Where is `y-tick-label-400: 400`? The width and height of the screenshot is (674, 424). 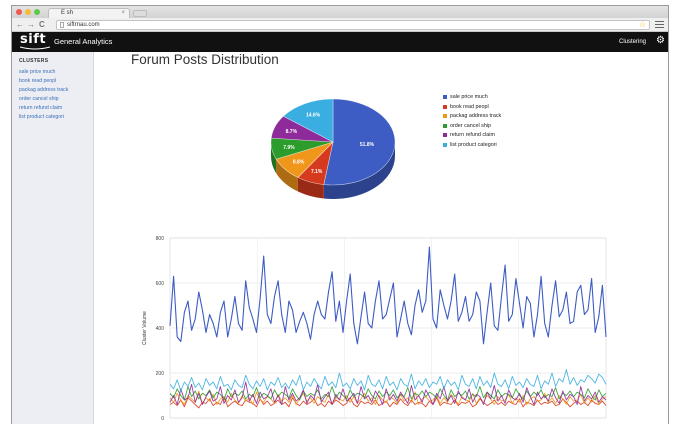 y-tick-label-400: 400 is located at coordinates (160, 329).